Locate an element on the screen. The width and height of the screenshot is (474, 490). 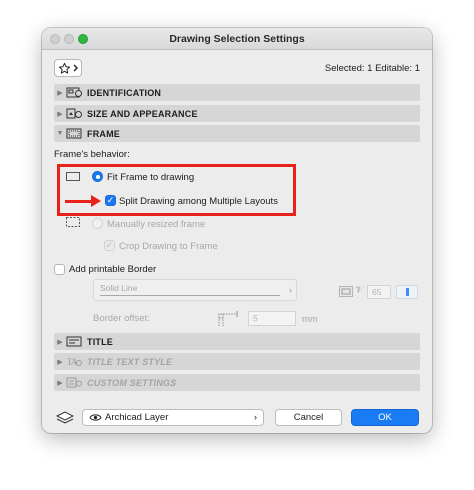
window-title: Drawing Selection Settings is located at coordinates (237, 39).